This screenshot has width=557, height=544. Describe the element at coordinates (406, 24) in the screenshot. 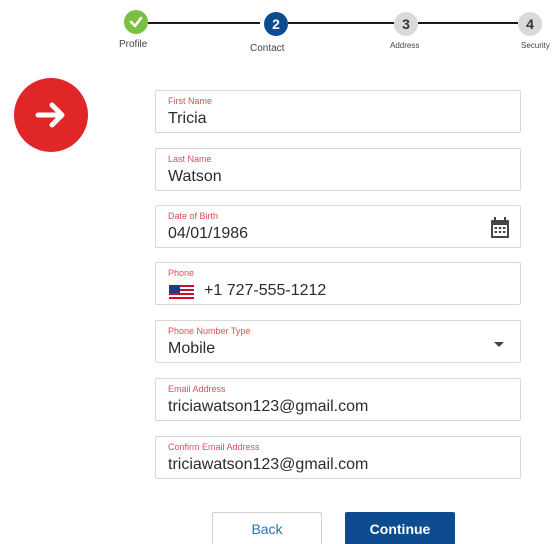

I see `step-address-number: 3` at that location.